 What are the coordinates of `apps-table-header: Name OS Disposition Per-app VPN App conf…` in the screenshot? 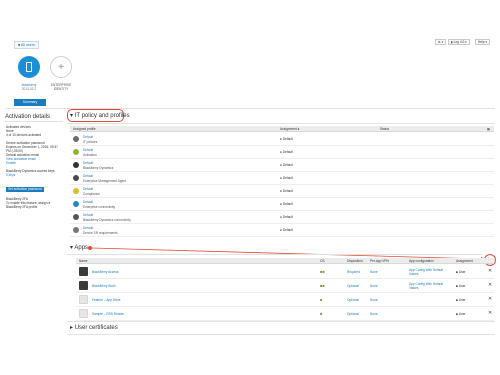 It's located at (285, 261).